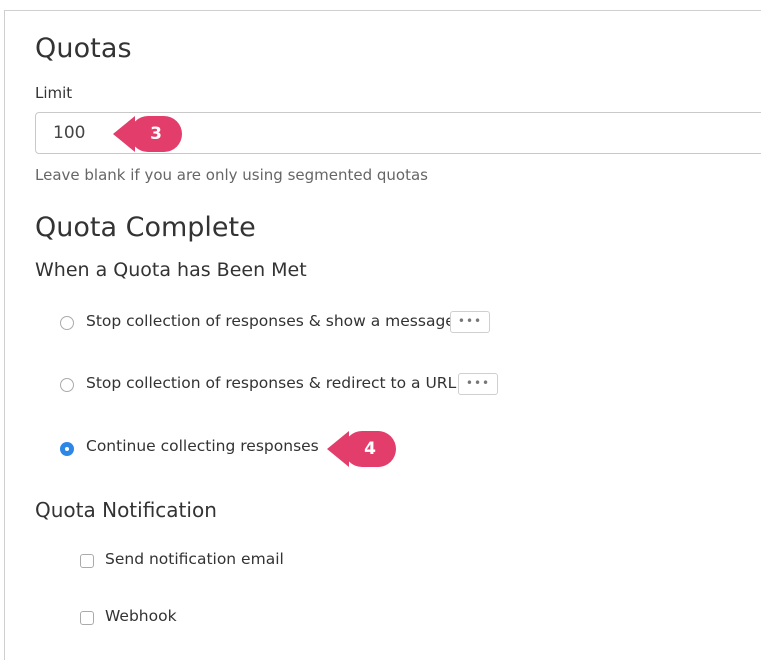 Image resolution: width=761 pixels, height=660 pixels. I want to click on limit-label: Limit, so click(54, 93).